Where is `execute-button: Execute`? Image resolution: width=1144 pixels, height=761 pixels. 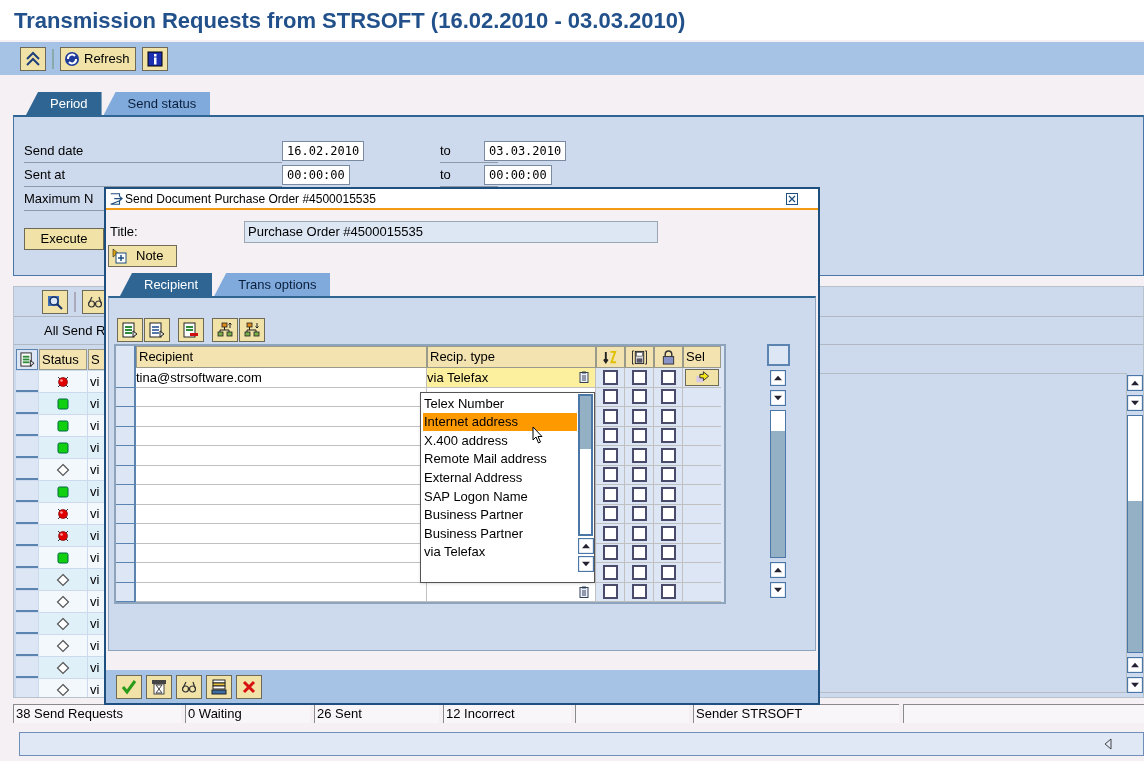 execute-button: Execute is located at coordinates (64, 239).